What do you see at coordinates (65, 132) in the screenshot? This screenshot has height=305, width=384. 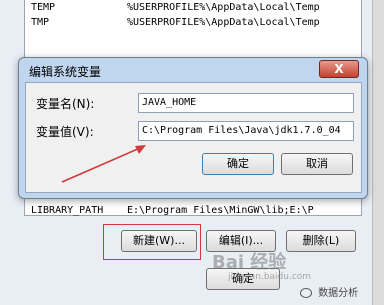 I see `variable-value-label: 变量值(V):` at bounding box center [65, 132].